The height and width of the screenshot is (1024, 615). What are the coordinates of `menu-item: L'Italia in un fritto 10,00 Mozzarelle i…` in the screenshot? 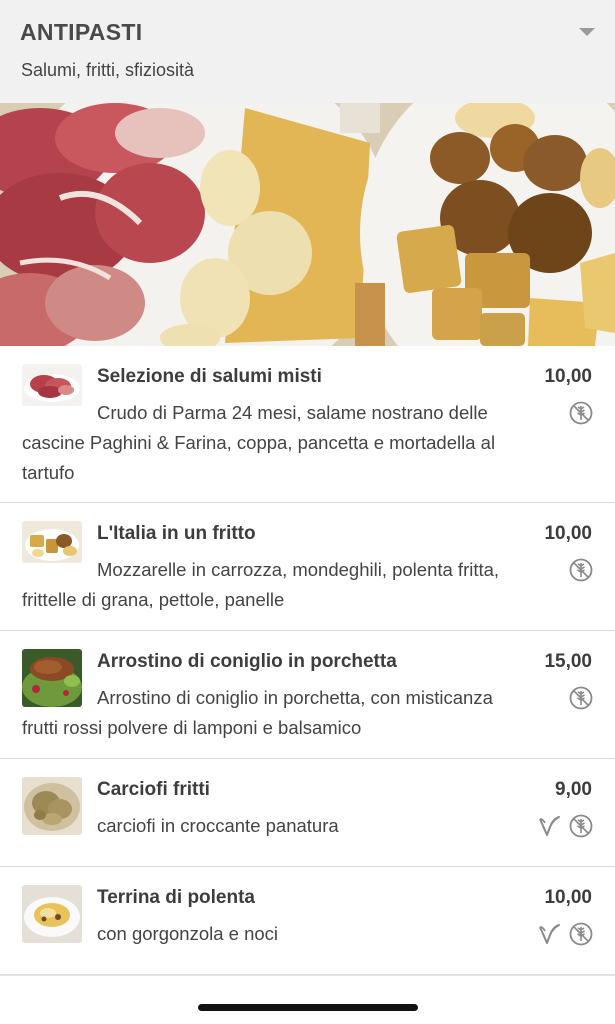 It's located at (307, 567).